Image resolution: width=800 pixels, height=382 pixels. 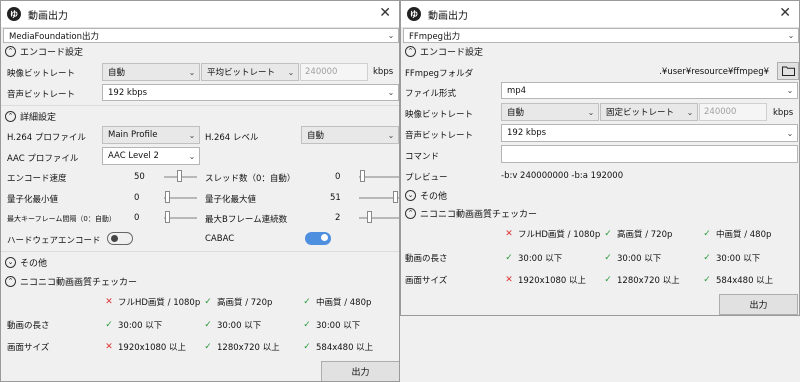 What do you see at coordinates (640, 113) in the screenshot?
I see `select-value: 固定ビットレート` at bounding box center [640, 113].